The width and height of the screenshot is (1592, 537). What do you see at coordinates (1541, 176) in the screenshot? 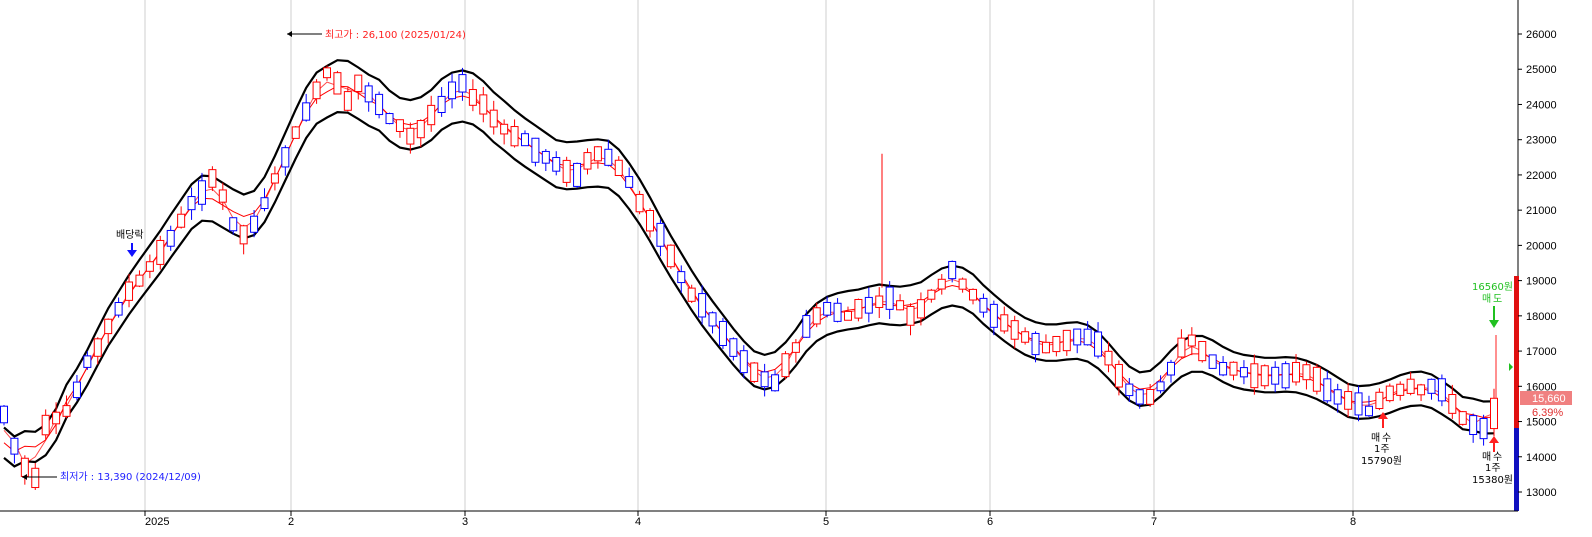
I see `y-tick-label: 22000` at bounding box center [1541, 176].